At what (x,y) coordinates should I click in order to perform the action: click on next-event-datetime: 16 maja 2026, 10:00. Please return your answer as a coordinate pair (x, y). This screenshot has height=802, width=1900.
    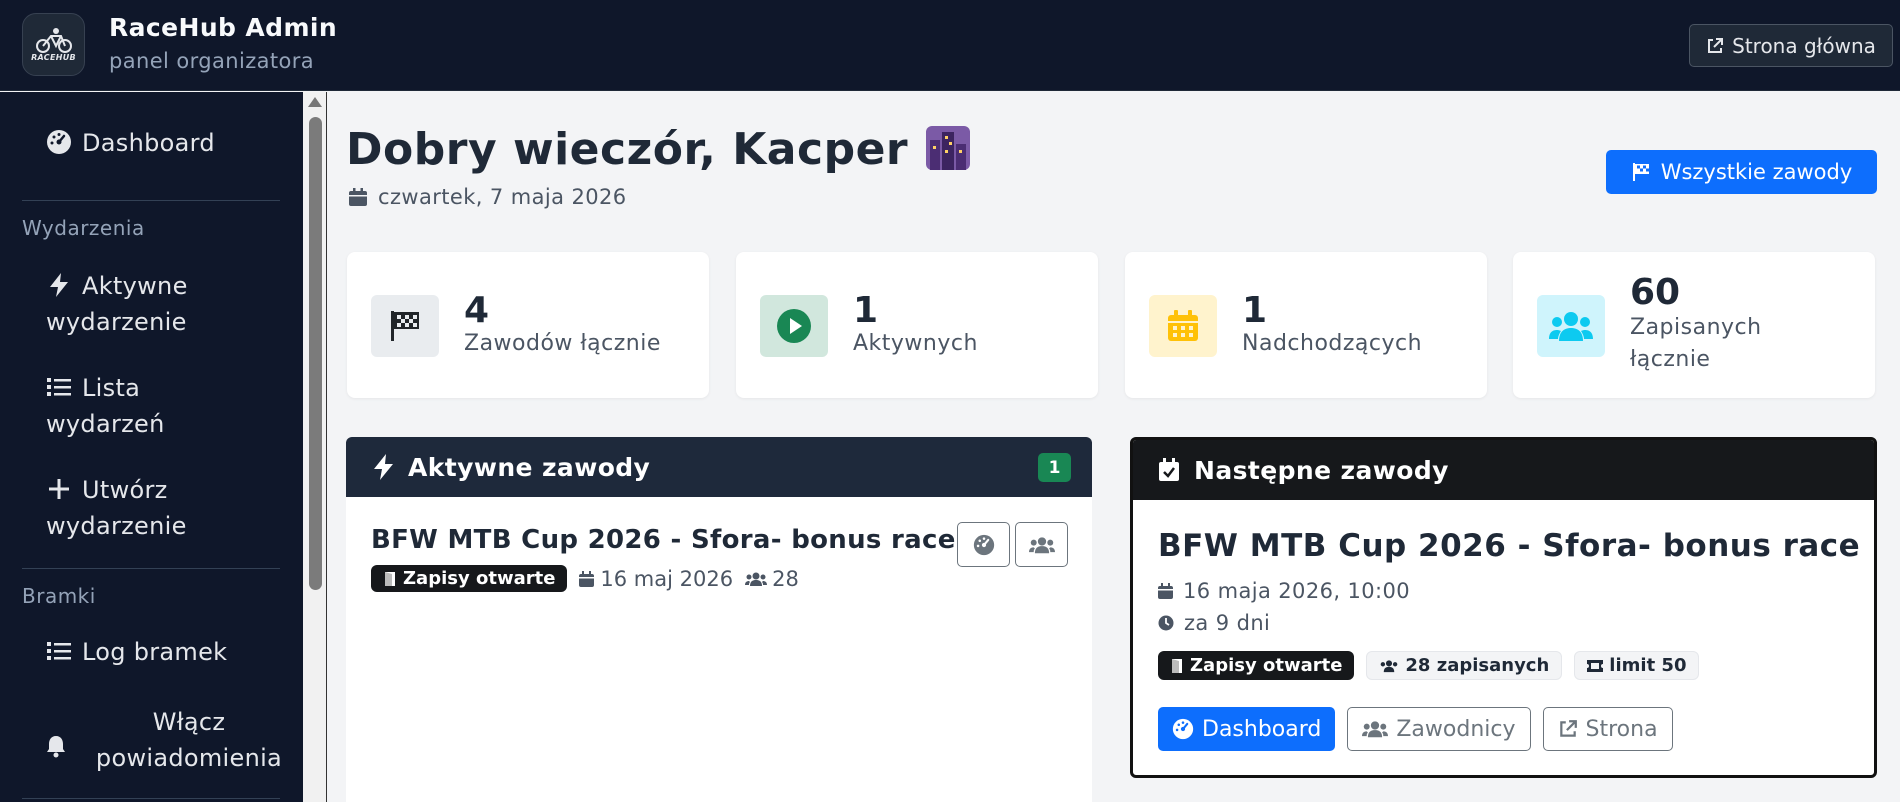
    Looking at the image, I should click on (1284, 591).